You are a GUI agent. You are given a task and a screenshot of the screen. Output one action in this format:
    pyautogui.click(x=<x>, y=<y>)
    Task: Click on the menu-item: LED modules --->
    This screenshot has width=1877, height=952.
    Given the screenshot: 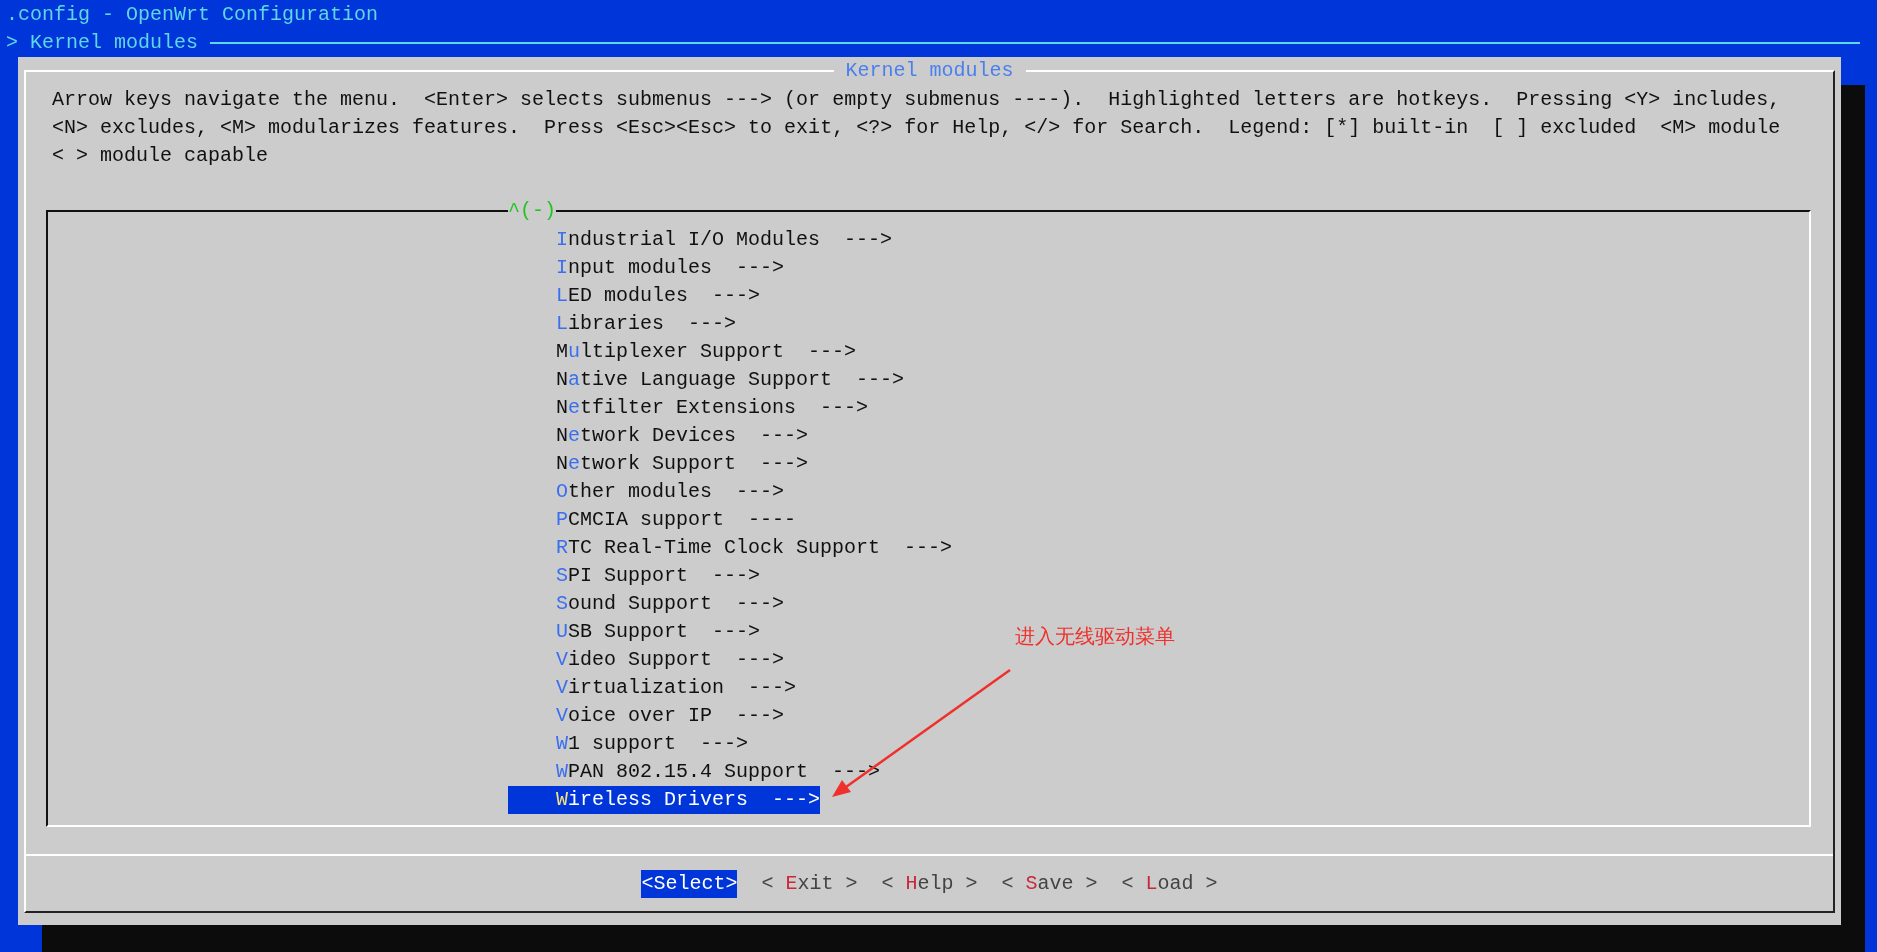 What is the action you would take?
    pyautogui.click(x=634, y=296)
    